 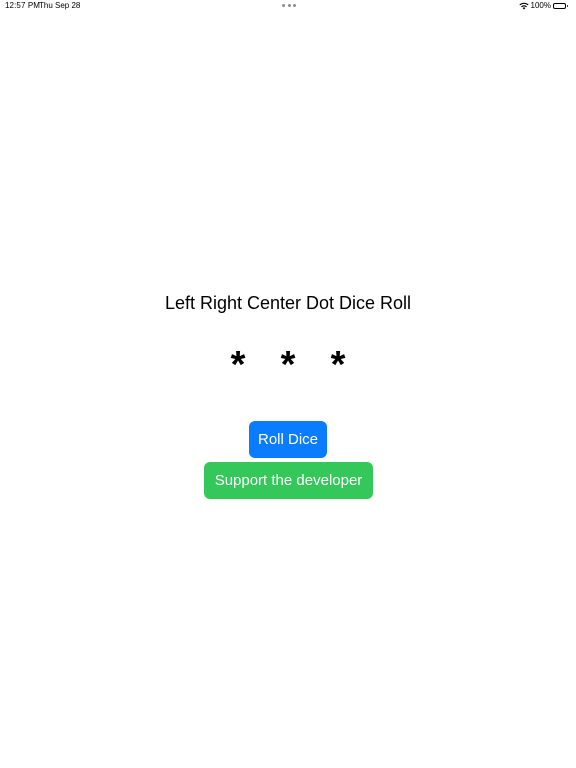 I want to click on status-bar: 12:57 PM Thu Sep 28 100%, so click(x=288, y=6).